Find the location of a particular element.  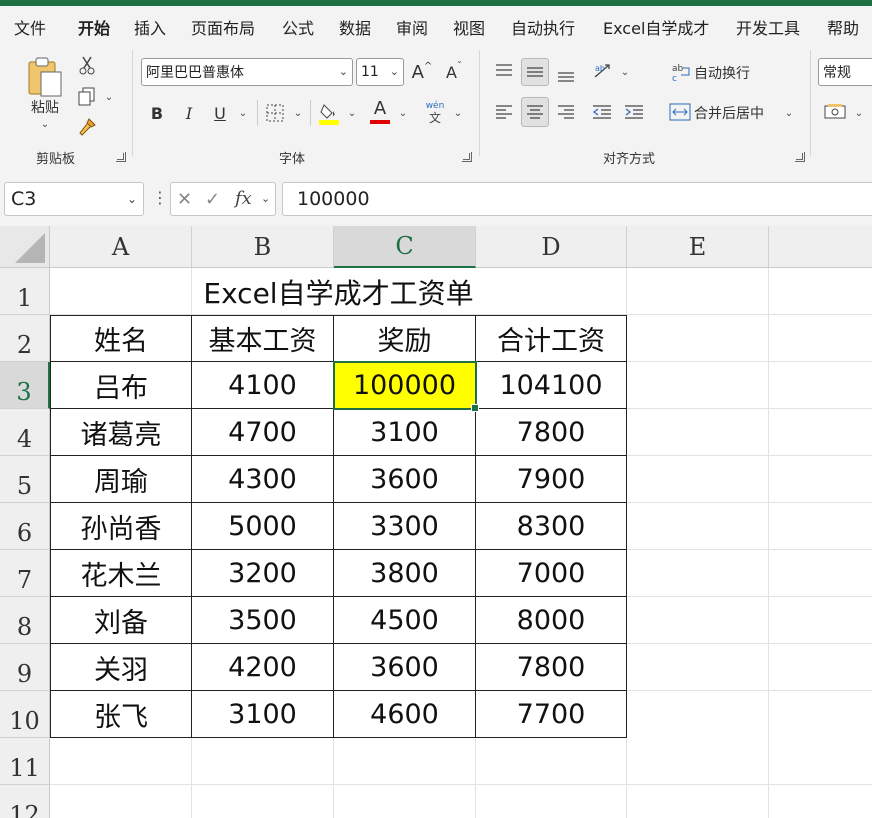

cut-icon is located at coordinates (87, 65).